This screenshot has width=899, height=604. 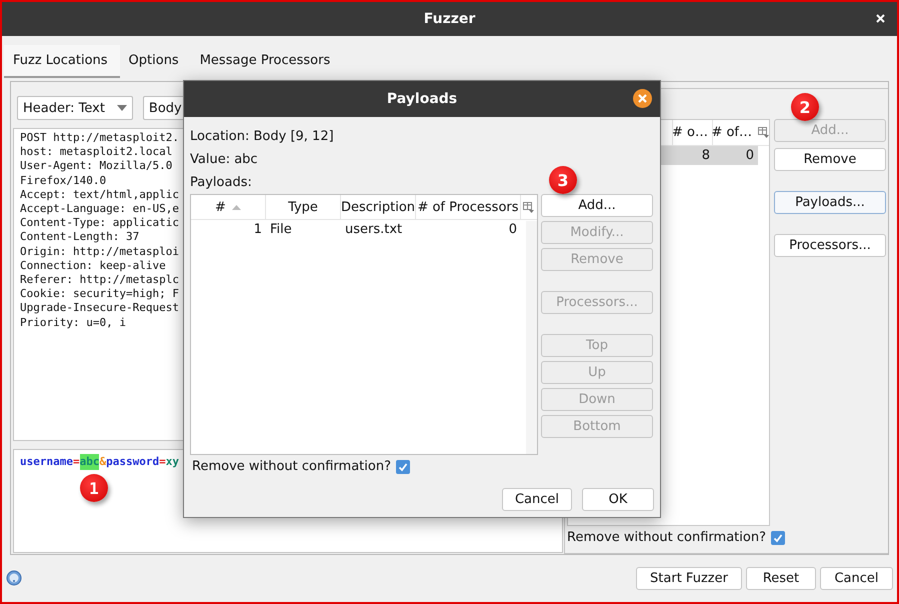 I want to click on body-token: username, so click(x=46, y=462).